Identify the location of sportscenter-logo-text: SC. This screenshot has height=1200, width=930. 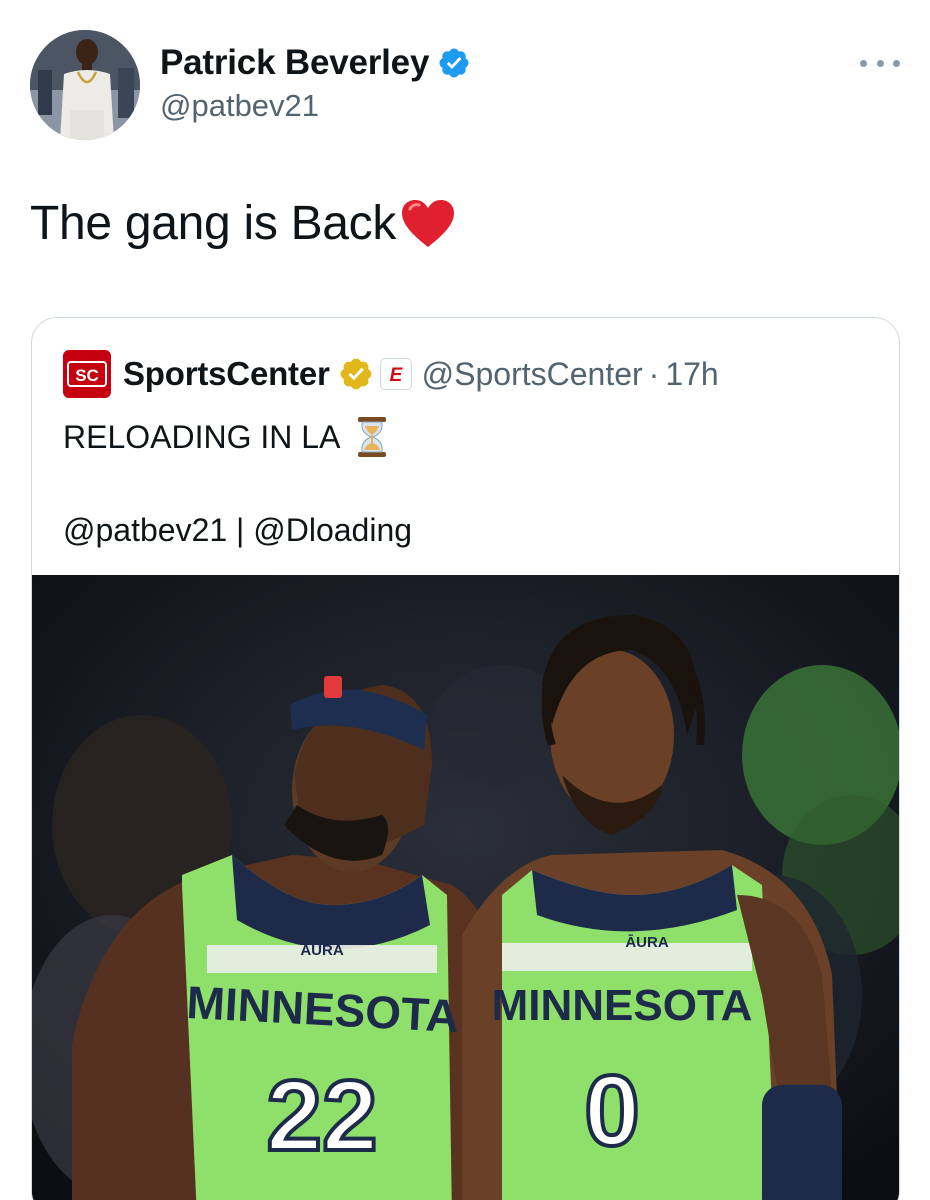
(87, 375).